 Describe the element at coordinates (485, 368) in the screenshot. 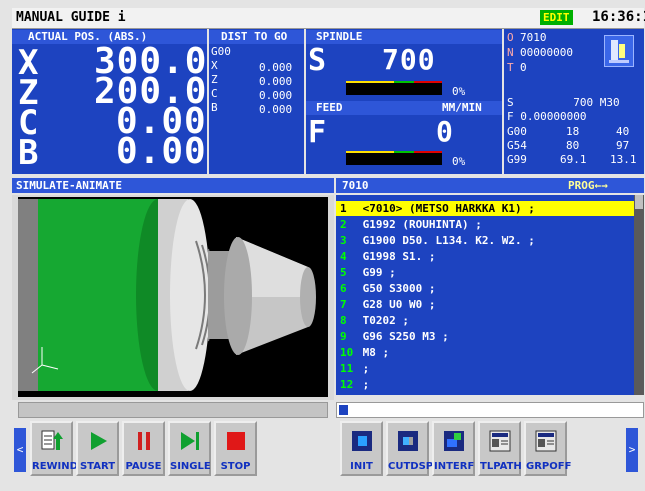

I see `program-line: 11 ;` at that location.